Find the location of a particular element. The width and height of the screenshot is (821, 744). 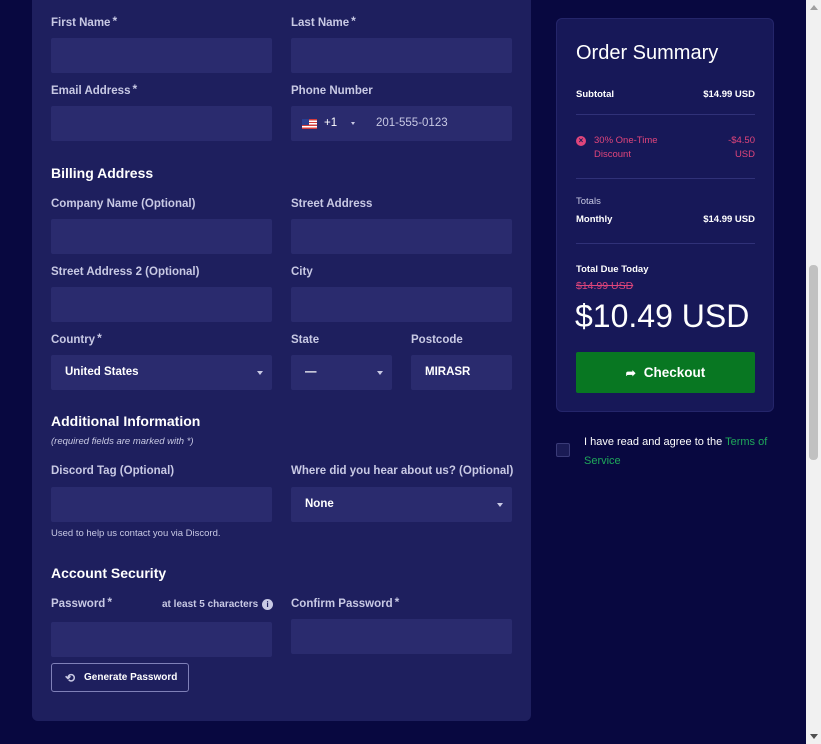

us-flag-icon is located at coordinates (309, 124).